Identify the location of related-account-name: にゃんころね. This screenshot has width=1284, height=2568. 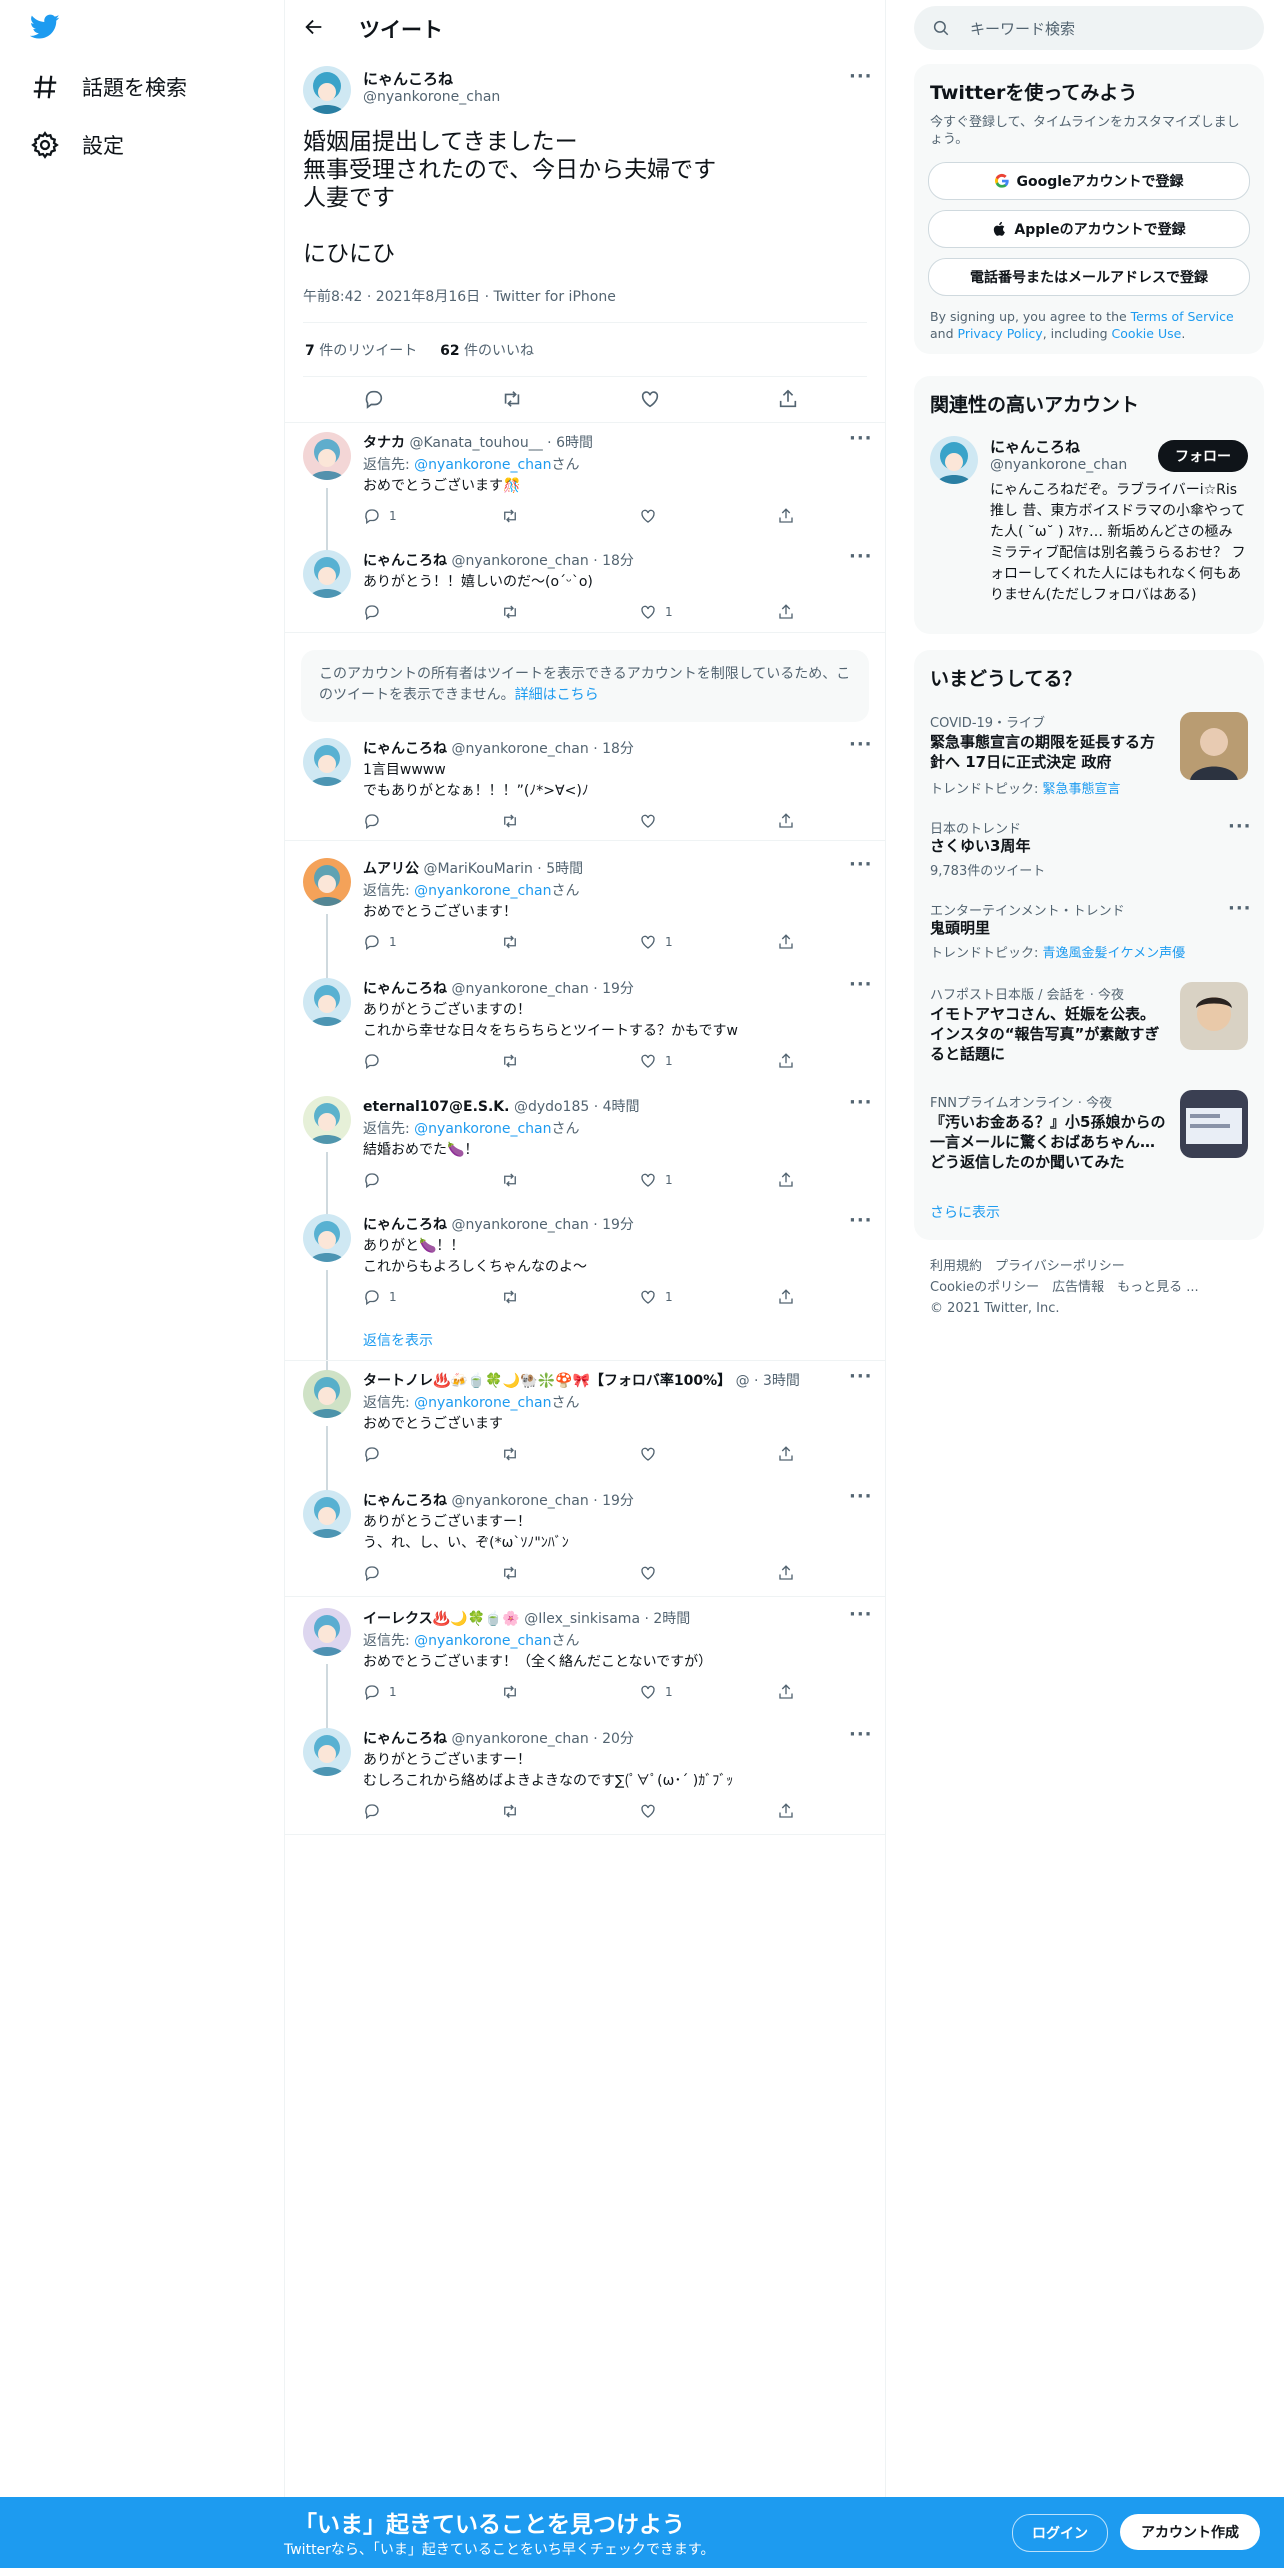
(1035, 446).